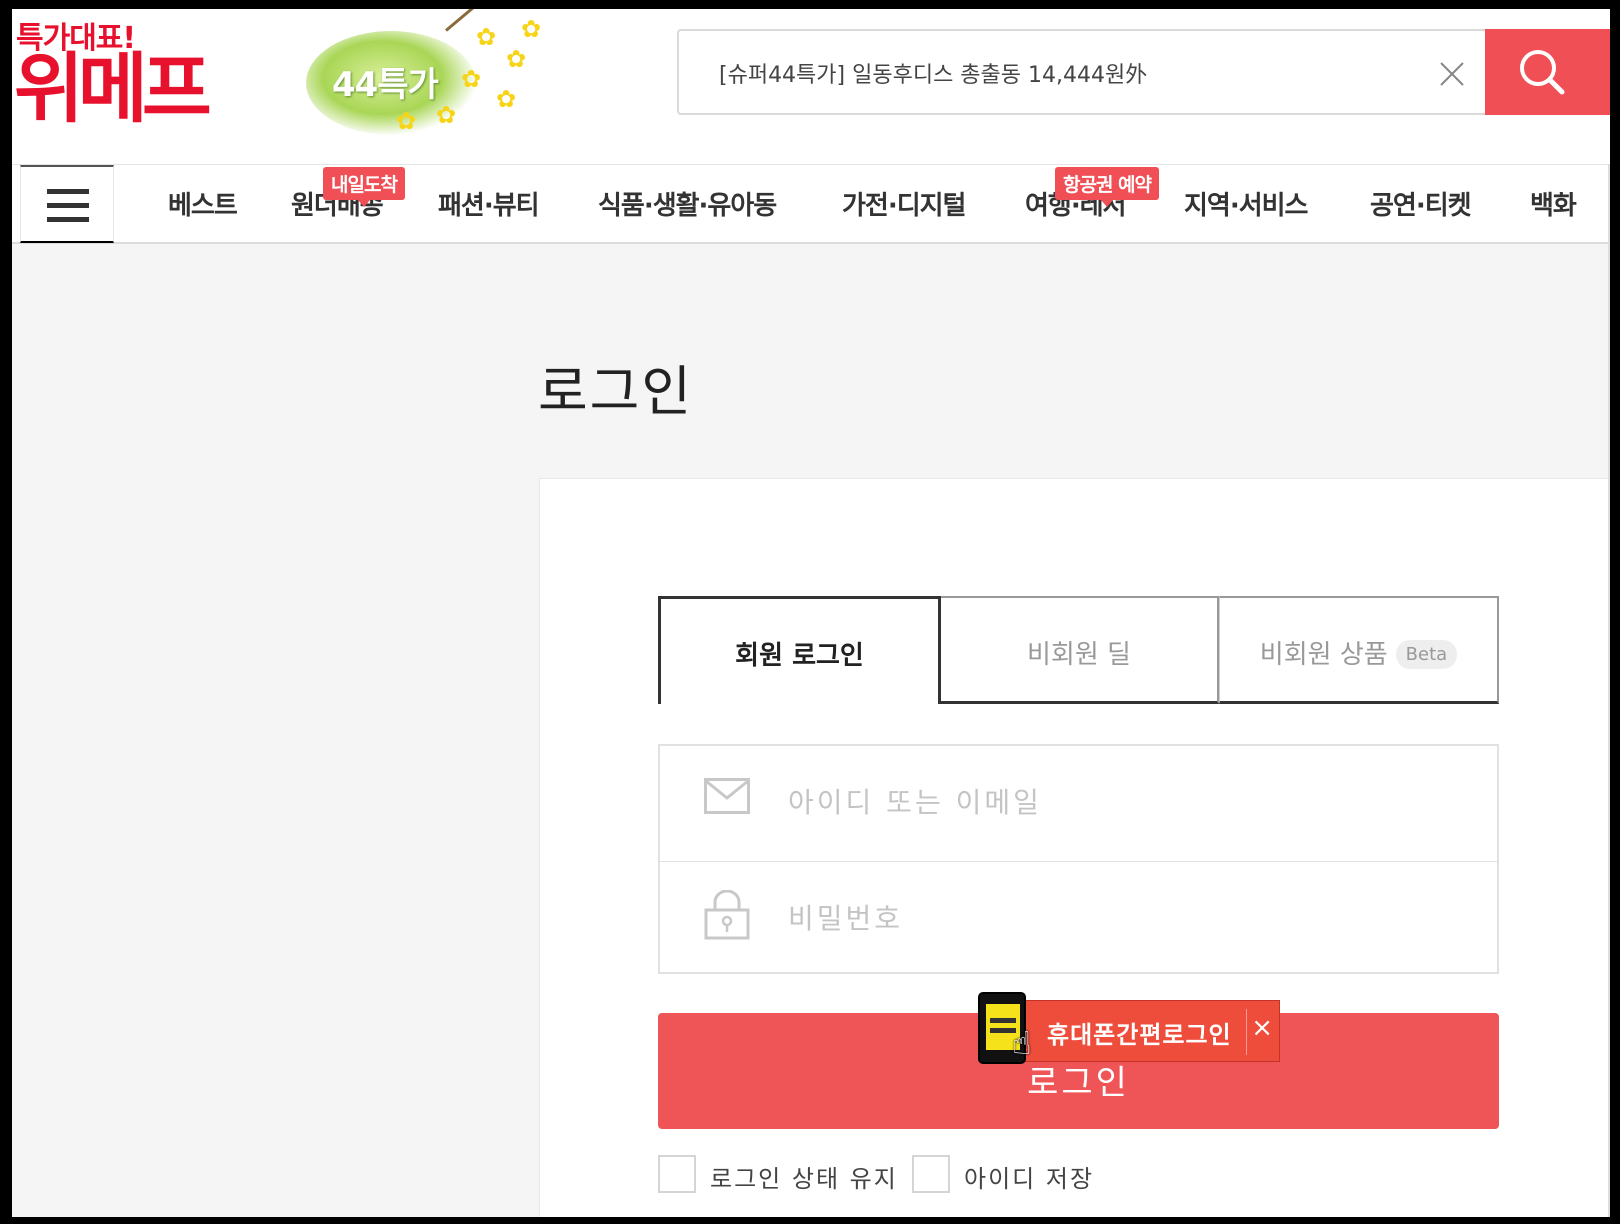 Image resolution: width=1620 pixels, height=1224 pixels. I want to click on password-field, so click(1078, 917).